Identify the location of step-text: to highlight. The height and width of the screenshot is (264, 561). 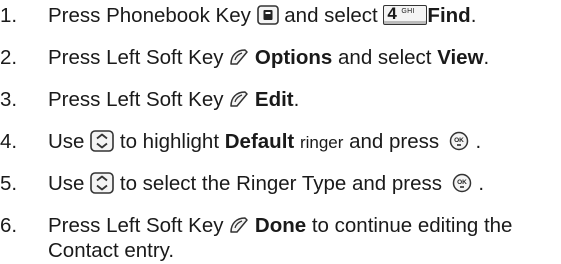
(169, 141).